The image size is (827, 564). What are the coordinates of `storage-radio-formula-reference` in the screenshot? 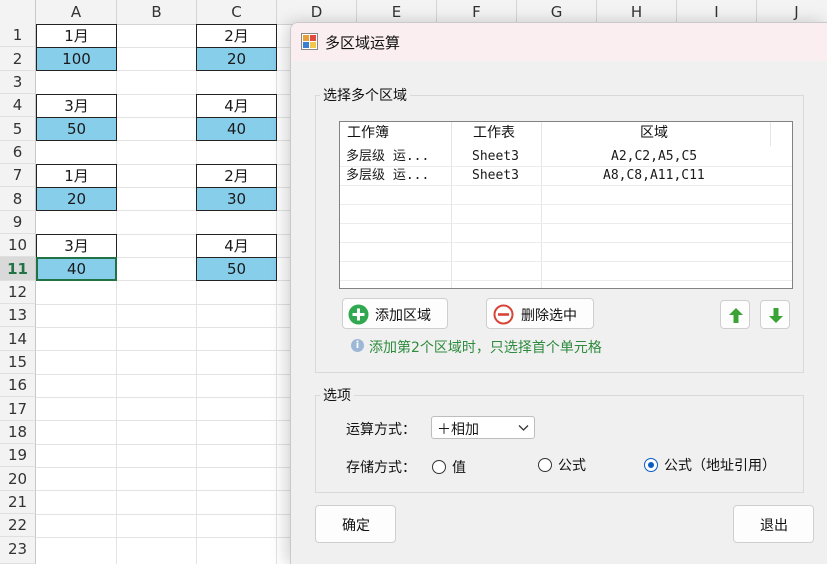 It's located at (651, 465).